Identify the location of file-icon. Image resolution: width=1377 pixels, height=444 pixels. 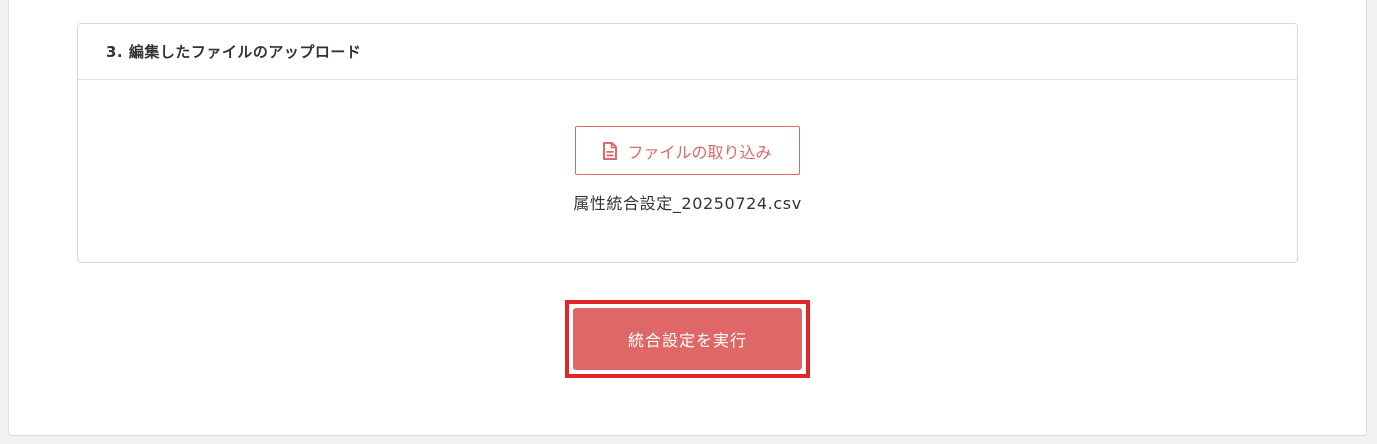
(610, 150).